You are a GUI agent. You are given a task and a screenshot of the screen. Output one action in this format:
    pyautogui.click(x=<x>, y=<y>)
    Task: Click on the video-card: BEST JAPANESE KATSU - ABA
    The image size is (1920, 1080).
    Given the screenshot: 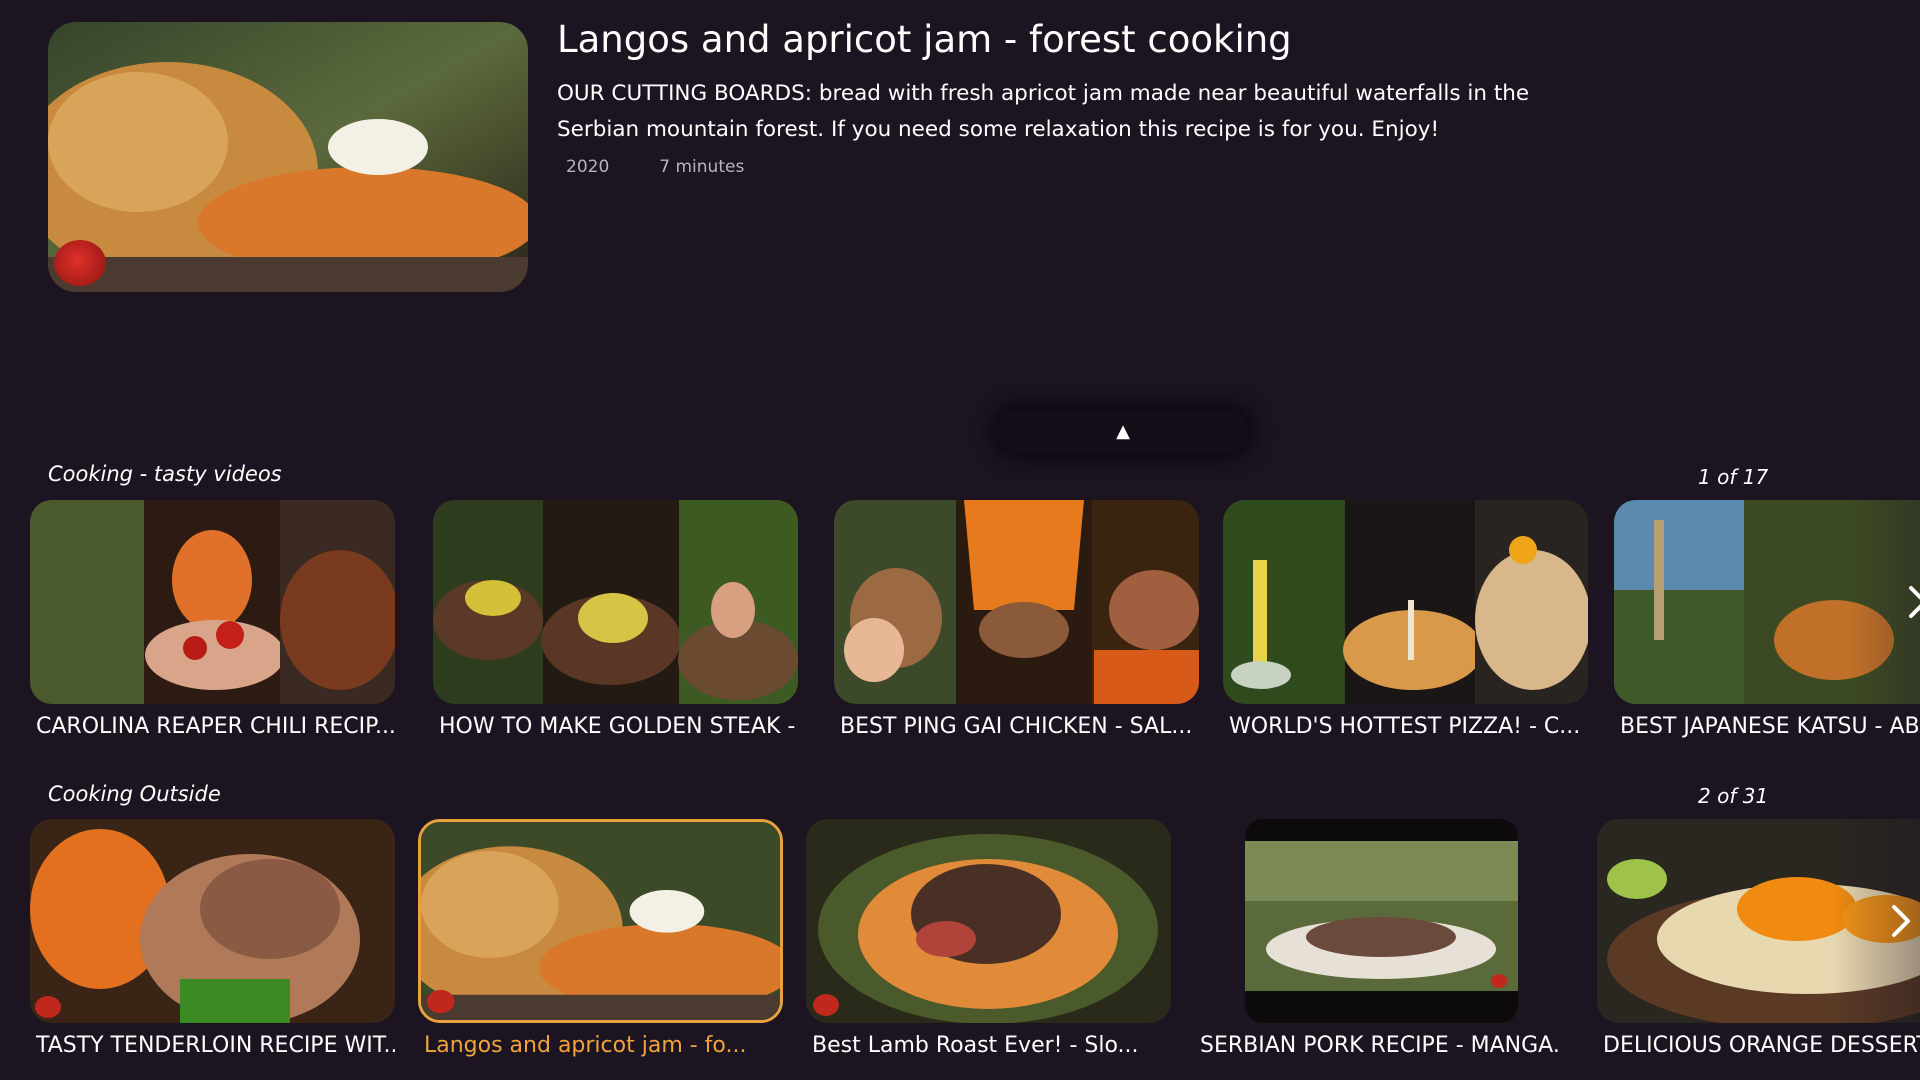 What is the action you would take?
    pyautogui.click(x=1767, y=619)
    